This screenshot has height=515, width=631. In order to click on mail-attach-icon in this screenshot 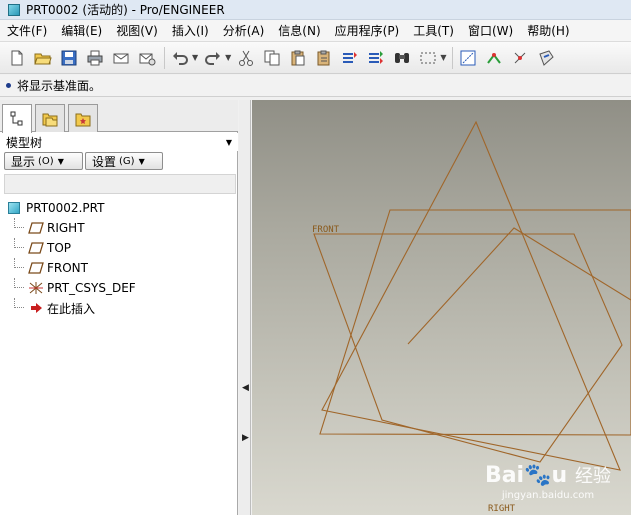, I will do `click(147, 58)`.